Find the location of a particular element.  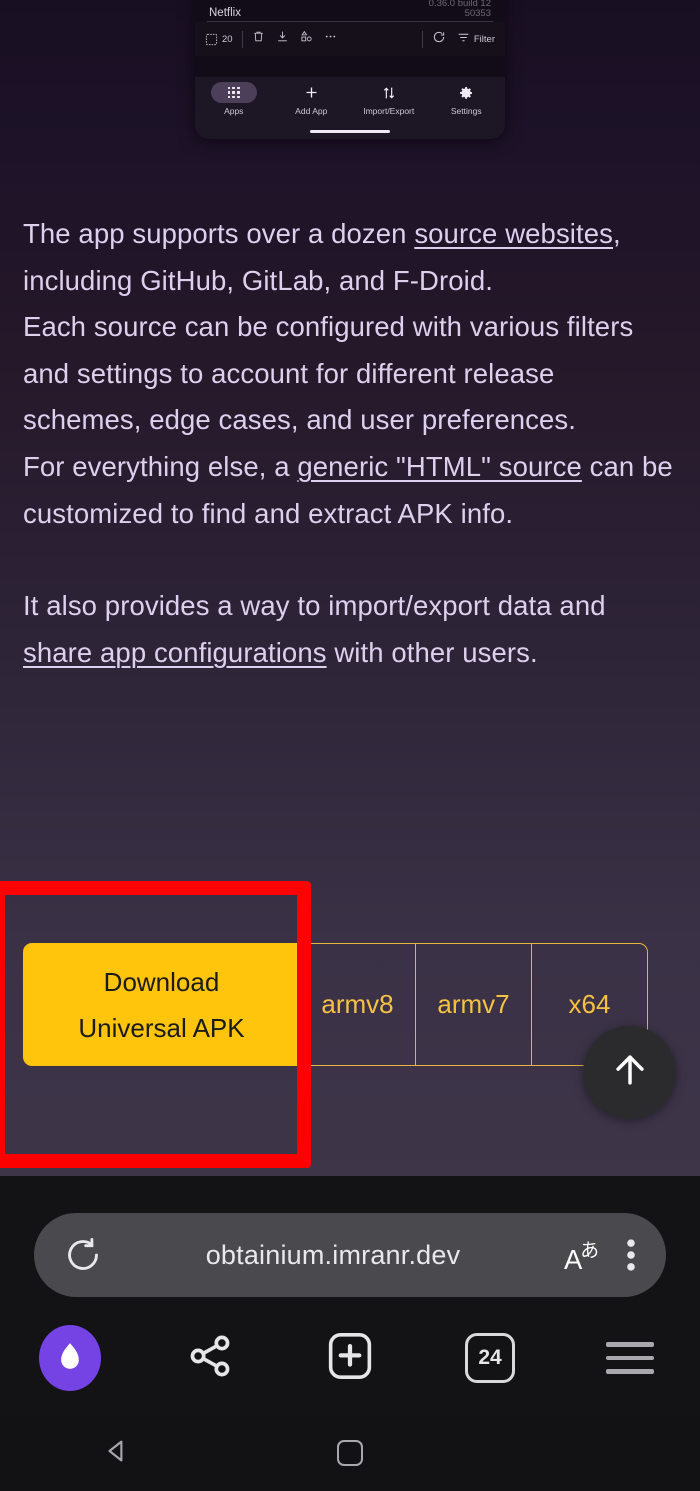

url-bar: obtainium.imranr.dev Aあ is located at coordinates (350, 1255).